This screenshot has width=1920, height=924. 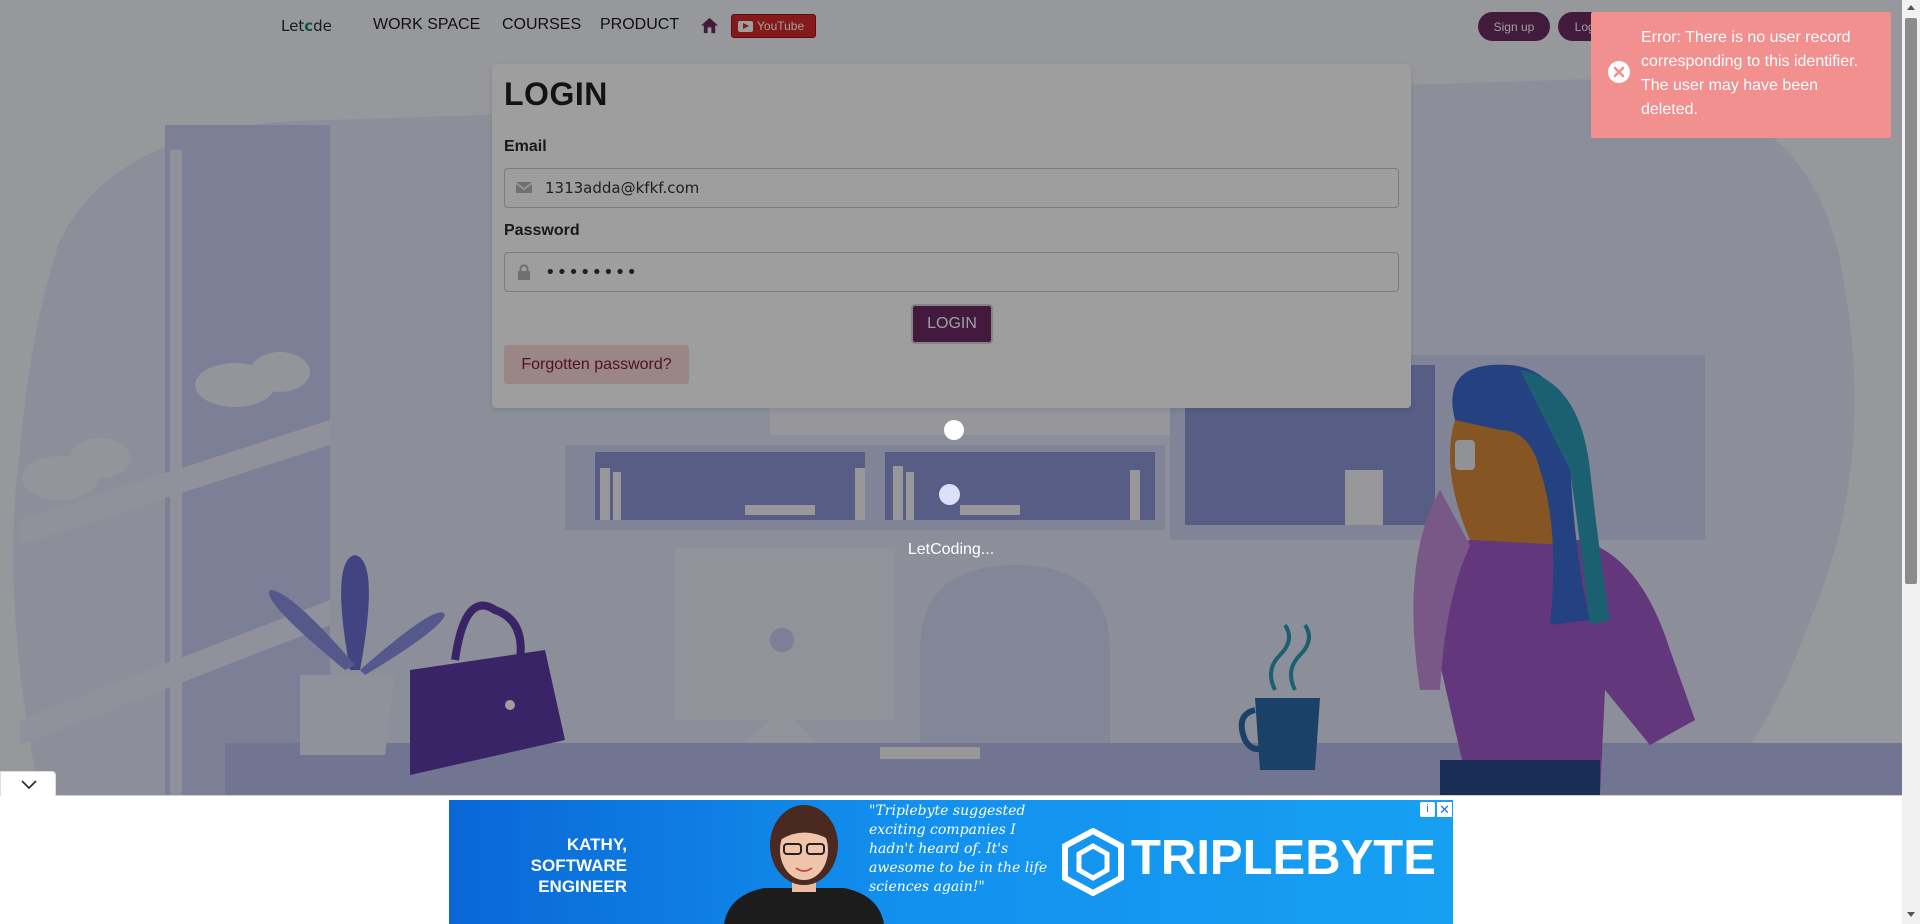 I want to click on loader-dot-bottom, so click(x=949, y=494).